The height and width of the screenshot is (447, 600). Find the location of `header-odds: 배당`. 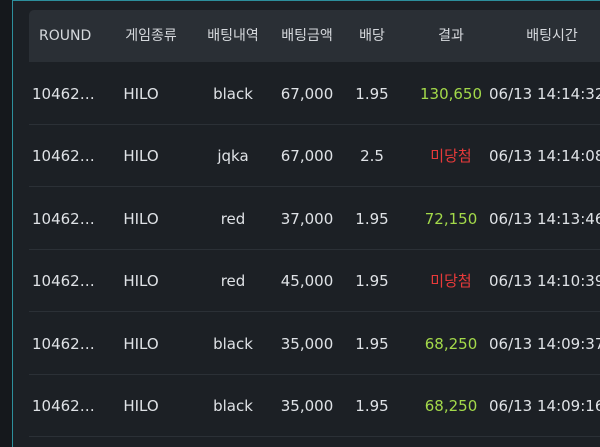

header-odds: 배당 is located at coordinates (372, 36).